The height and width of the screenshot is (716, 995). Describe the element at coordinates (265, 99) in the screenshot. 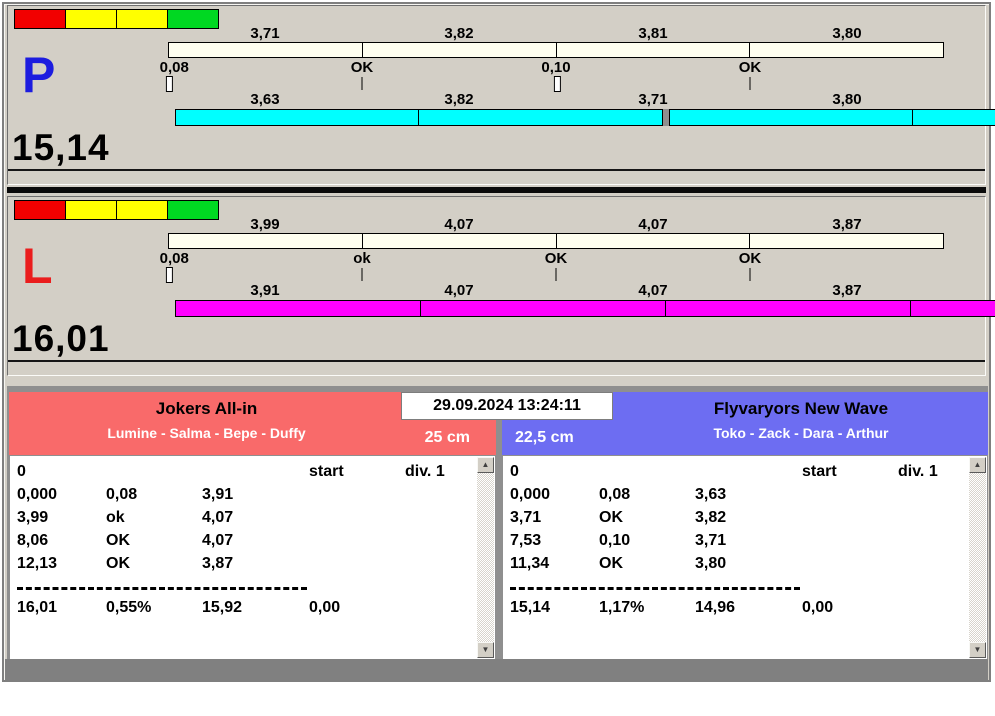

I see `run-time-label: 3,63` at that location.